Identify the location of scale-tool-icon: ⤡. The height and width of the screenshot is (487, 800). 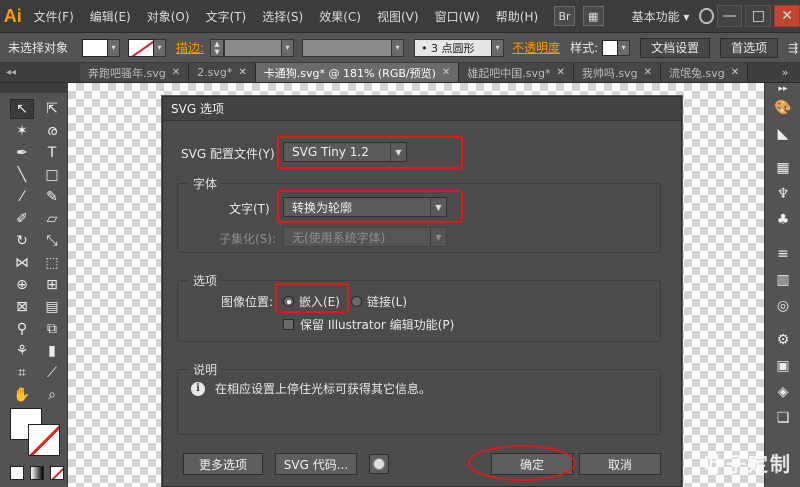
(52, 241).